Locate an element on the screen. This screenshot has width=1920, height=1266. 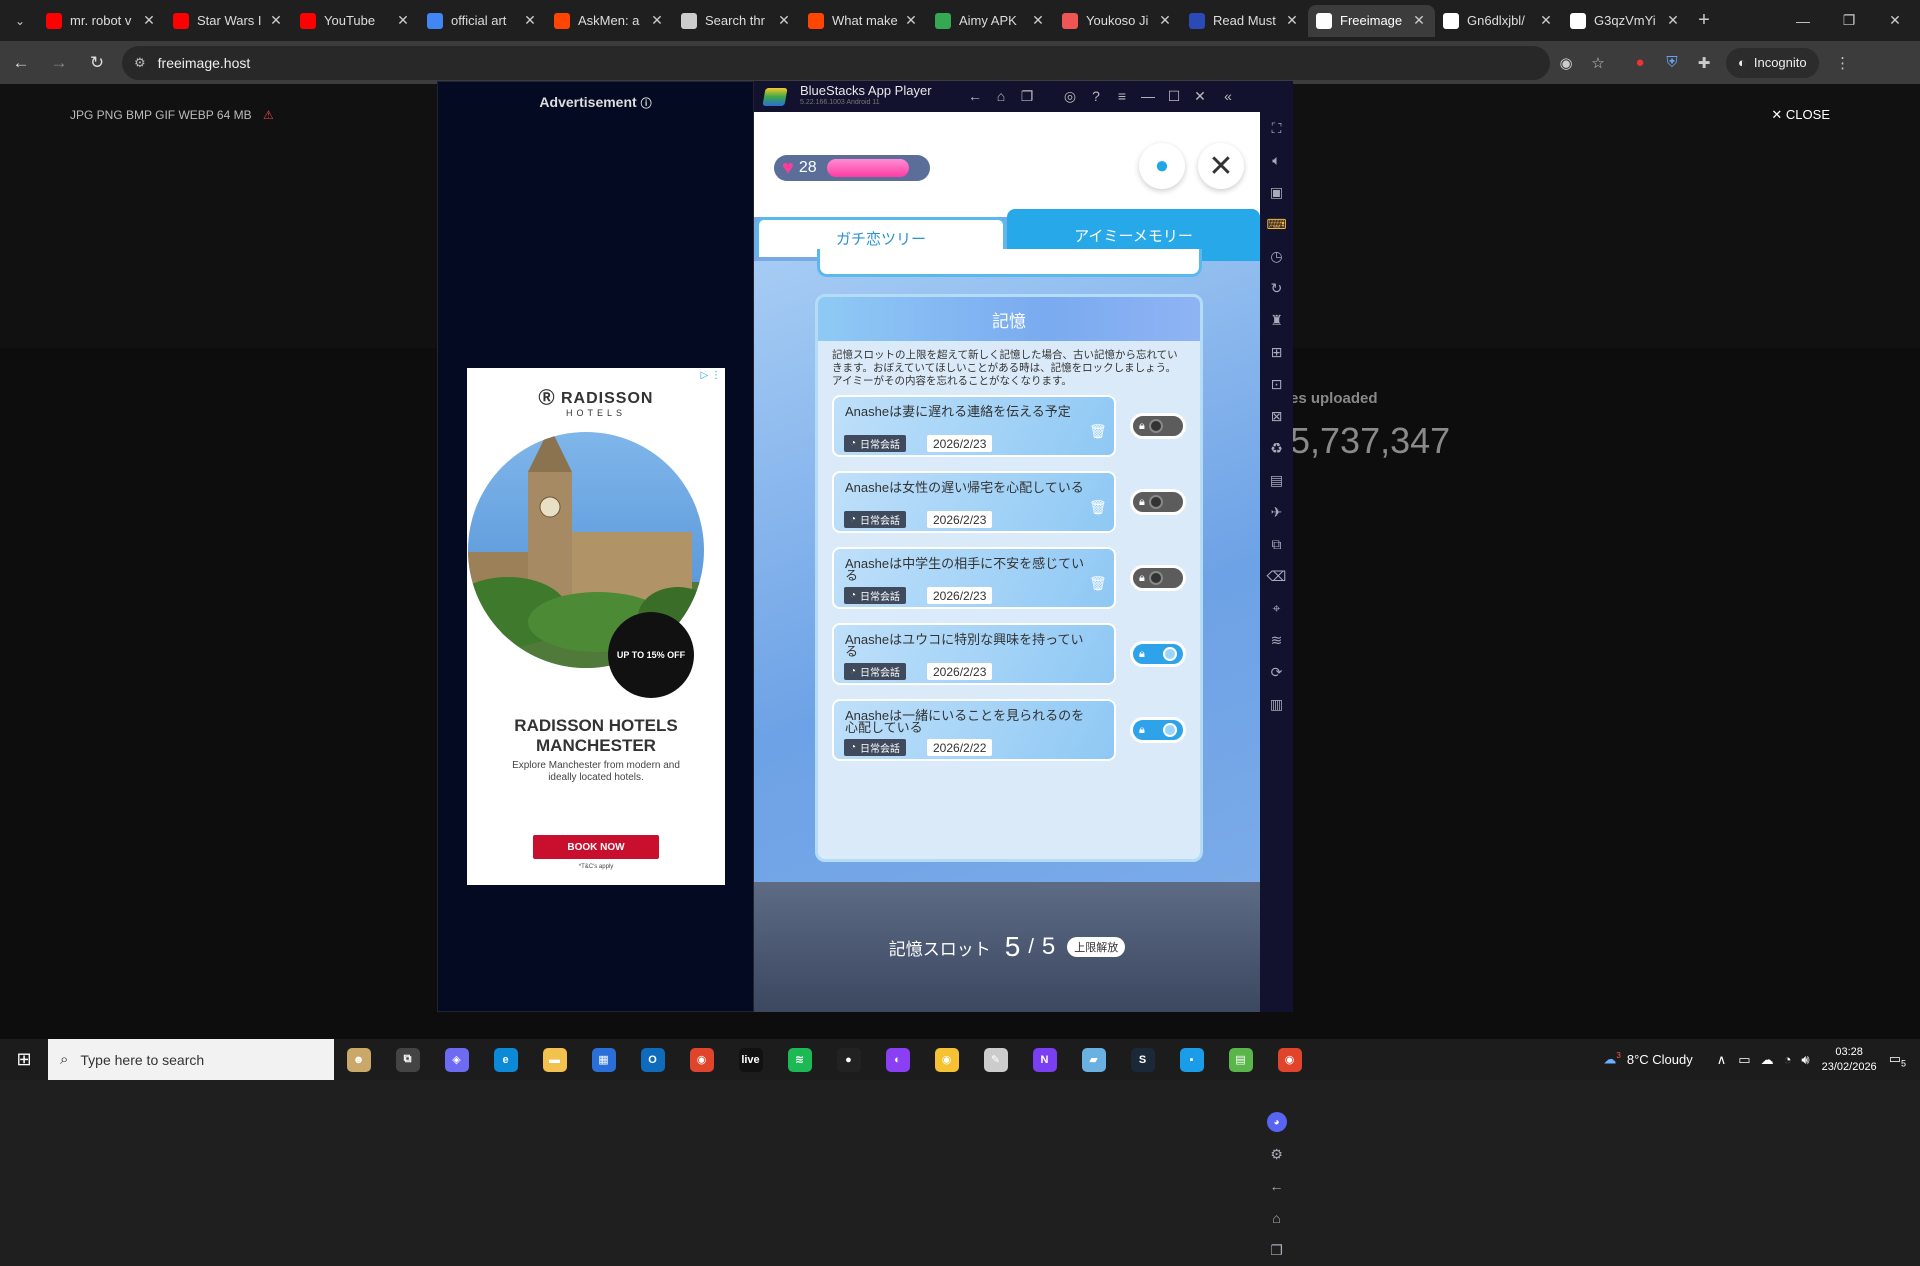
tab-search-button: ⌄ is located at coordinates (20, 21).